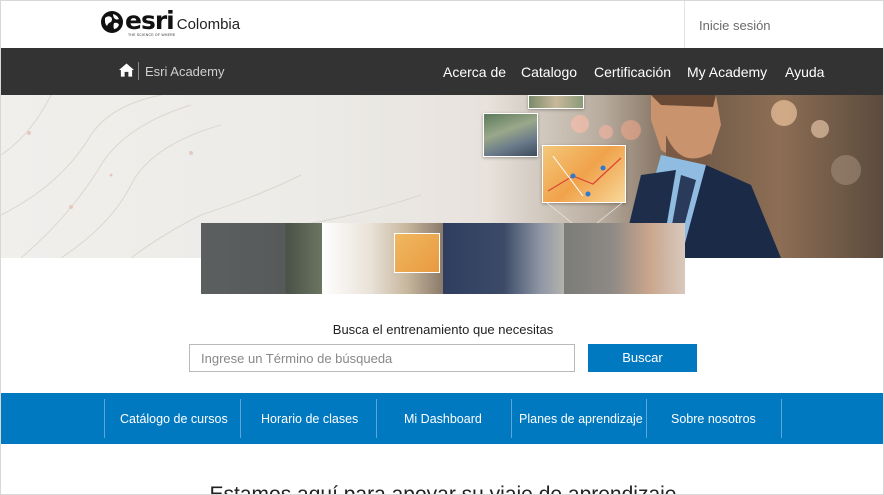 The width and height of the screenshot is (884, 495). Describe the element at coordinates (735, 25) in the screenshot. I see `login-link: Inicie sesión` at that location.